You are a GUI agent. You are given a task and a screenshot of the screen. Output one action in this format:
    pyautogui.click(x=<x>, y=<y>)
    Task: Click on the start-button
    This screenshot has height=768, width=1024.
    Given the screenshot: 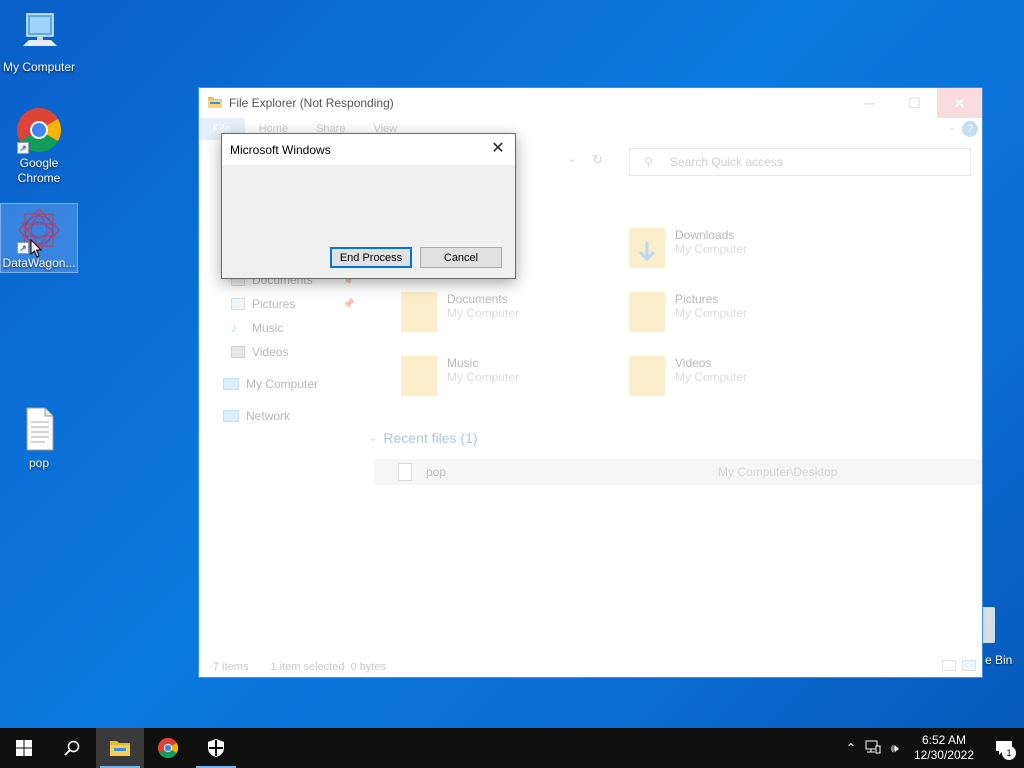 What is the action you would take?
    pyautogui.click(x=24, y=748)
    